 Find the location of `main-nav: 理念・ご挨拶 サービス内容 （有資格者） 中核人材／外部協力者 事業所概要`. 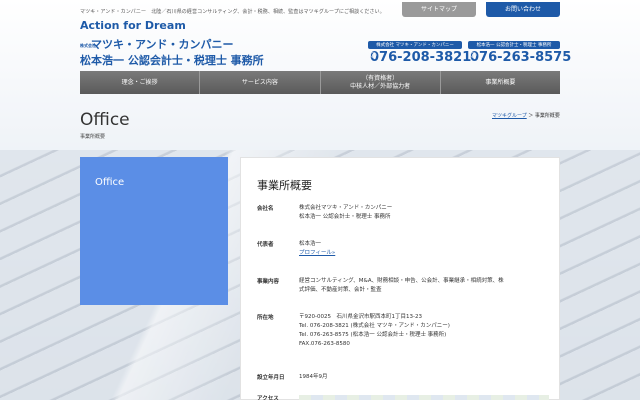

main-nav: 理念・ご挨拶 サービス内容 （有資格者） 中核人材／外部協力者 事業所概要 is located at coordinates (320, 82).